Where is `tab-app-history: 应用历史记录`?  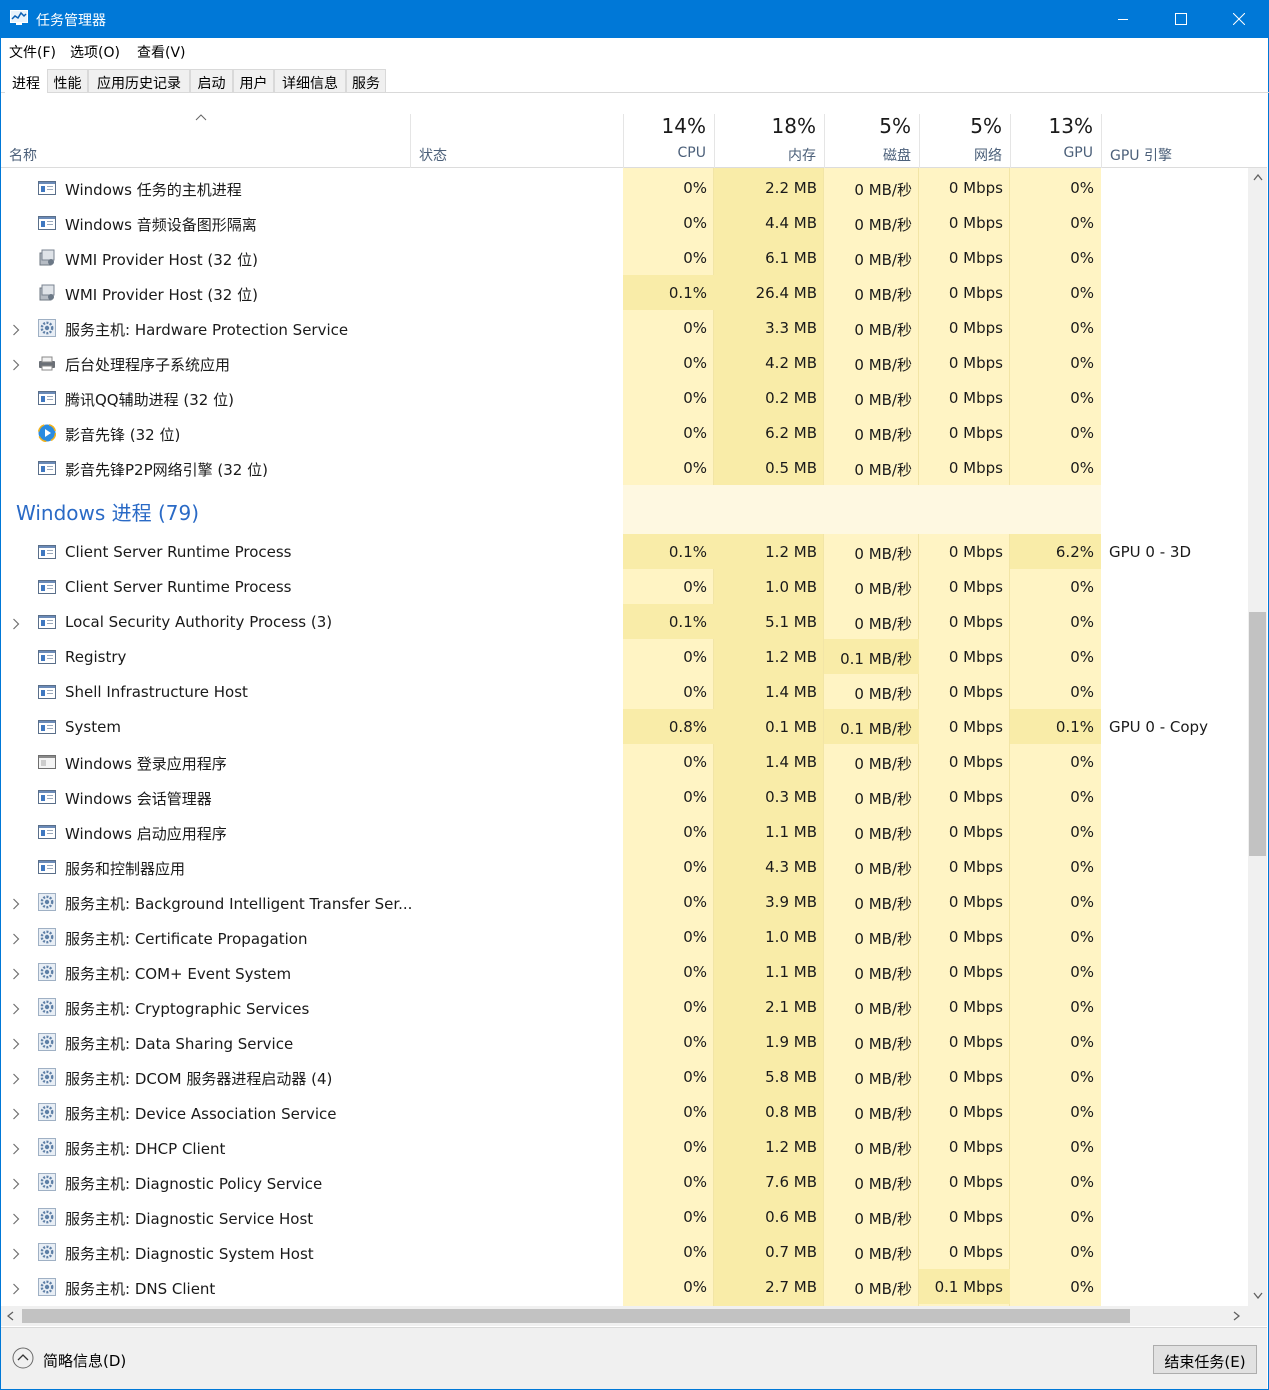
tab-app-history: 应用历史记录 is located at coordinates (139, 81).